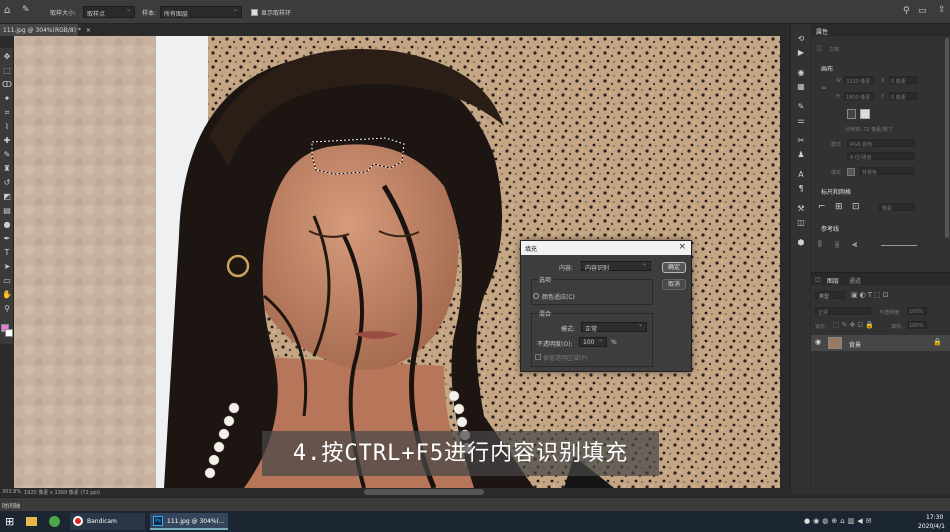 This screenshot has width=950, height=532. I want to click on marquee-tool-icon: ⬚, so click(7, 71).